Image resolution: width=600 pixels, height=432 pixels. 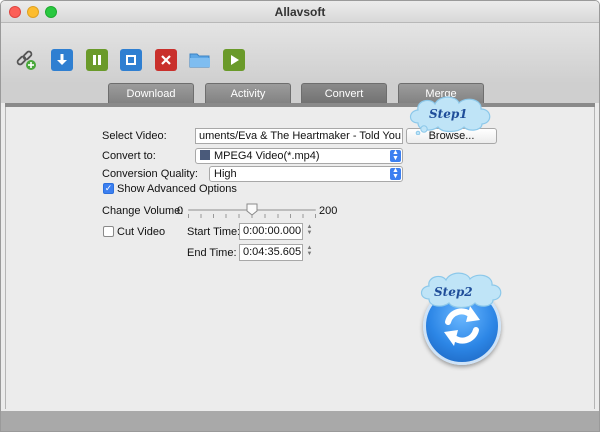 I want to click on tab-activity: Activity, so click(x=248, y=94).